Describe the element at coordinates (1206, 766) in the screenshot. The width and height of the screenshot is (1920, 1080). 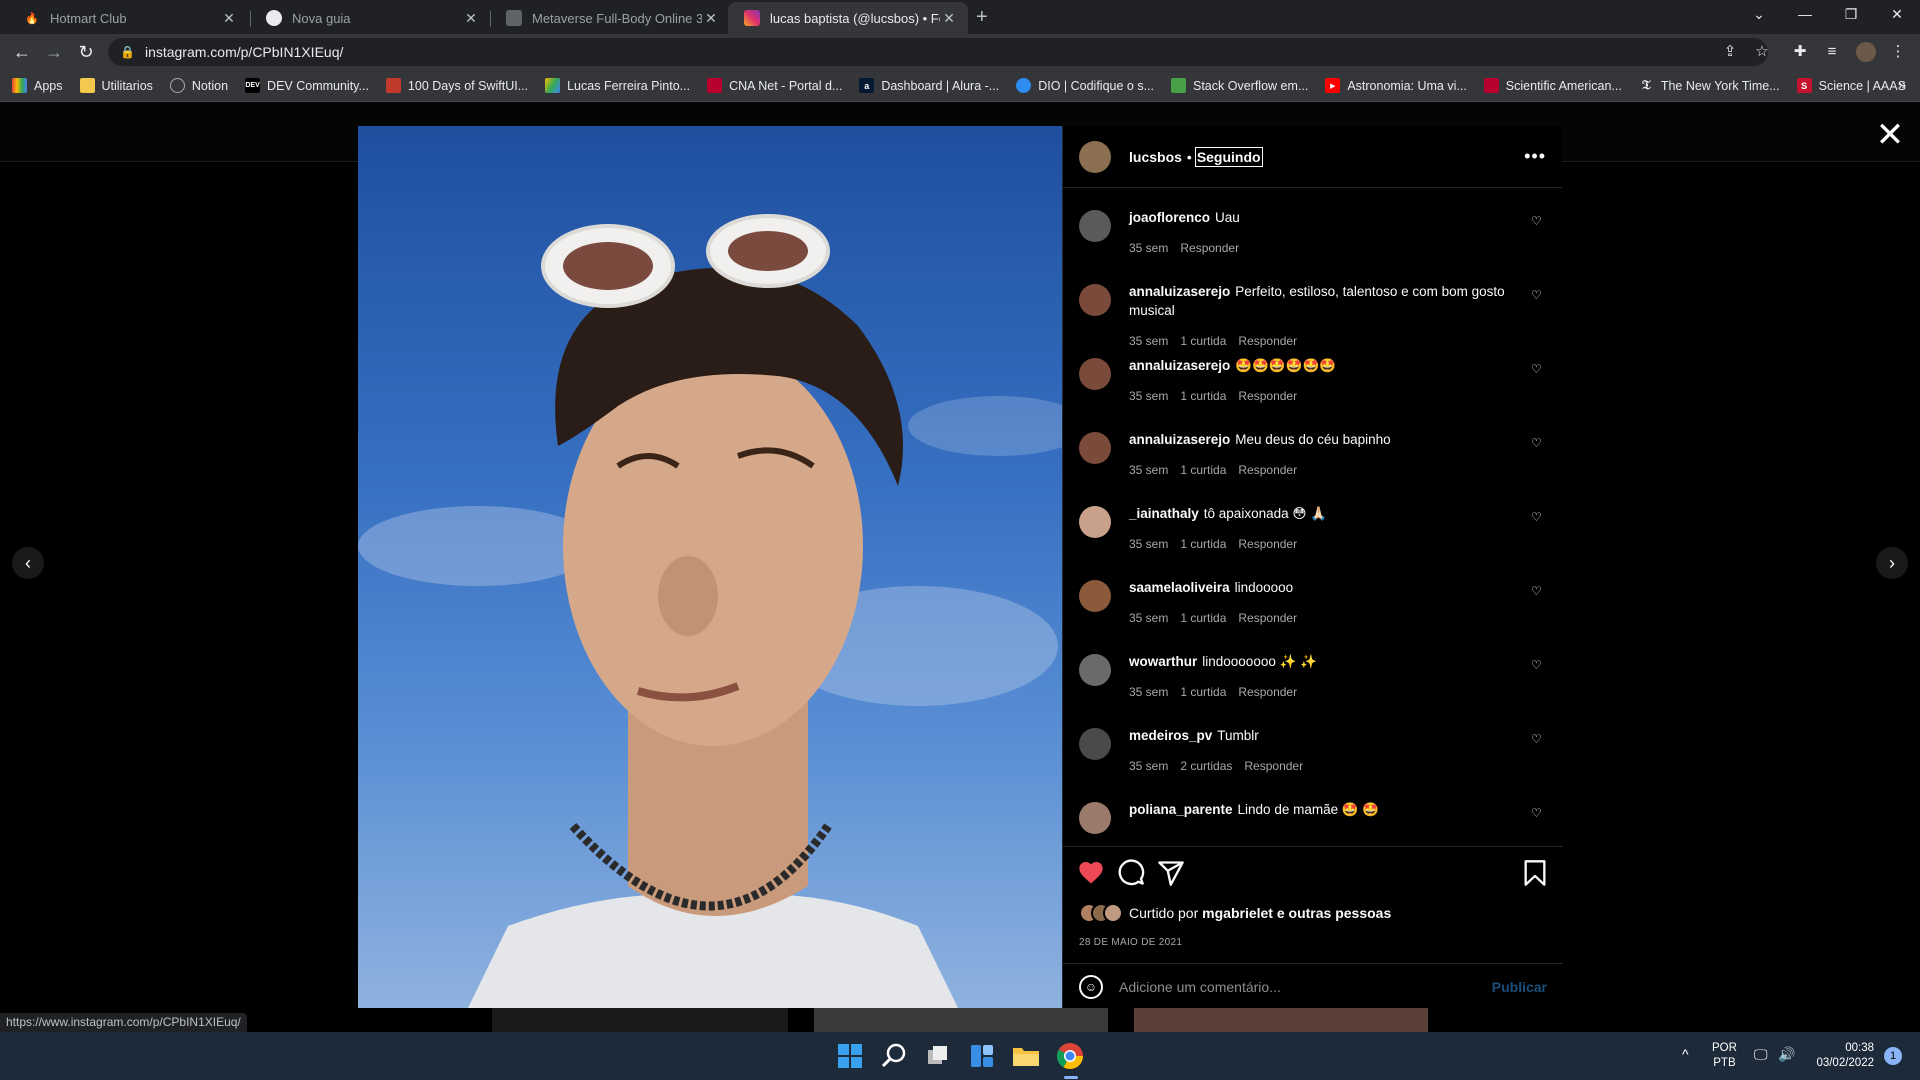
I see `comment-likes: 2 curtidas` at that location.